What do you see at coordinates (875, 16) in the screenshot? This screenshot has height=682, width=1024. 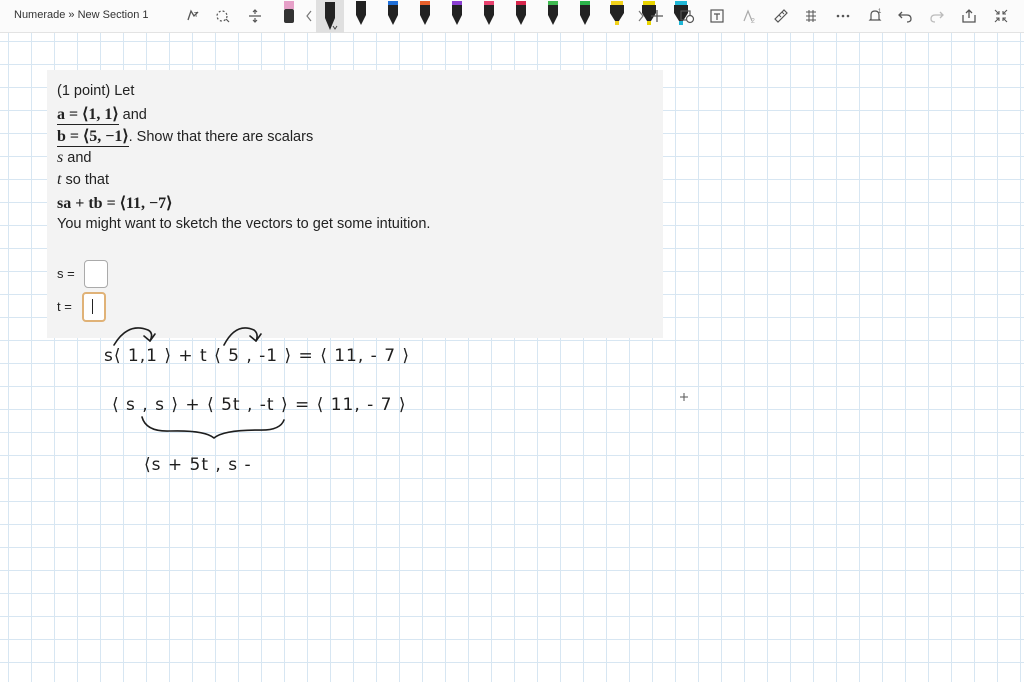 I see `bell-icon: 1` at bounding box center [875, 16].